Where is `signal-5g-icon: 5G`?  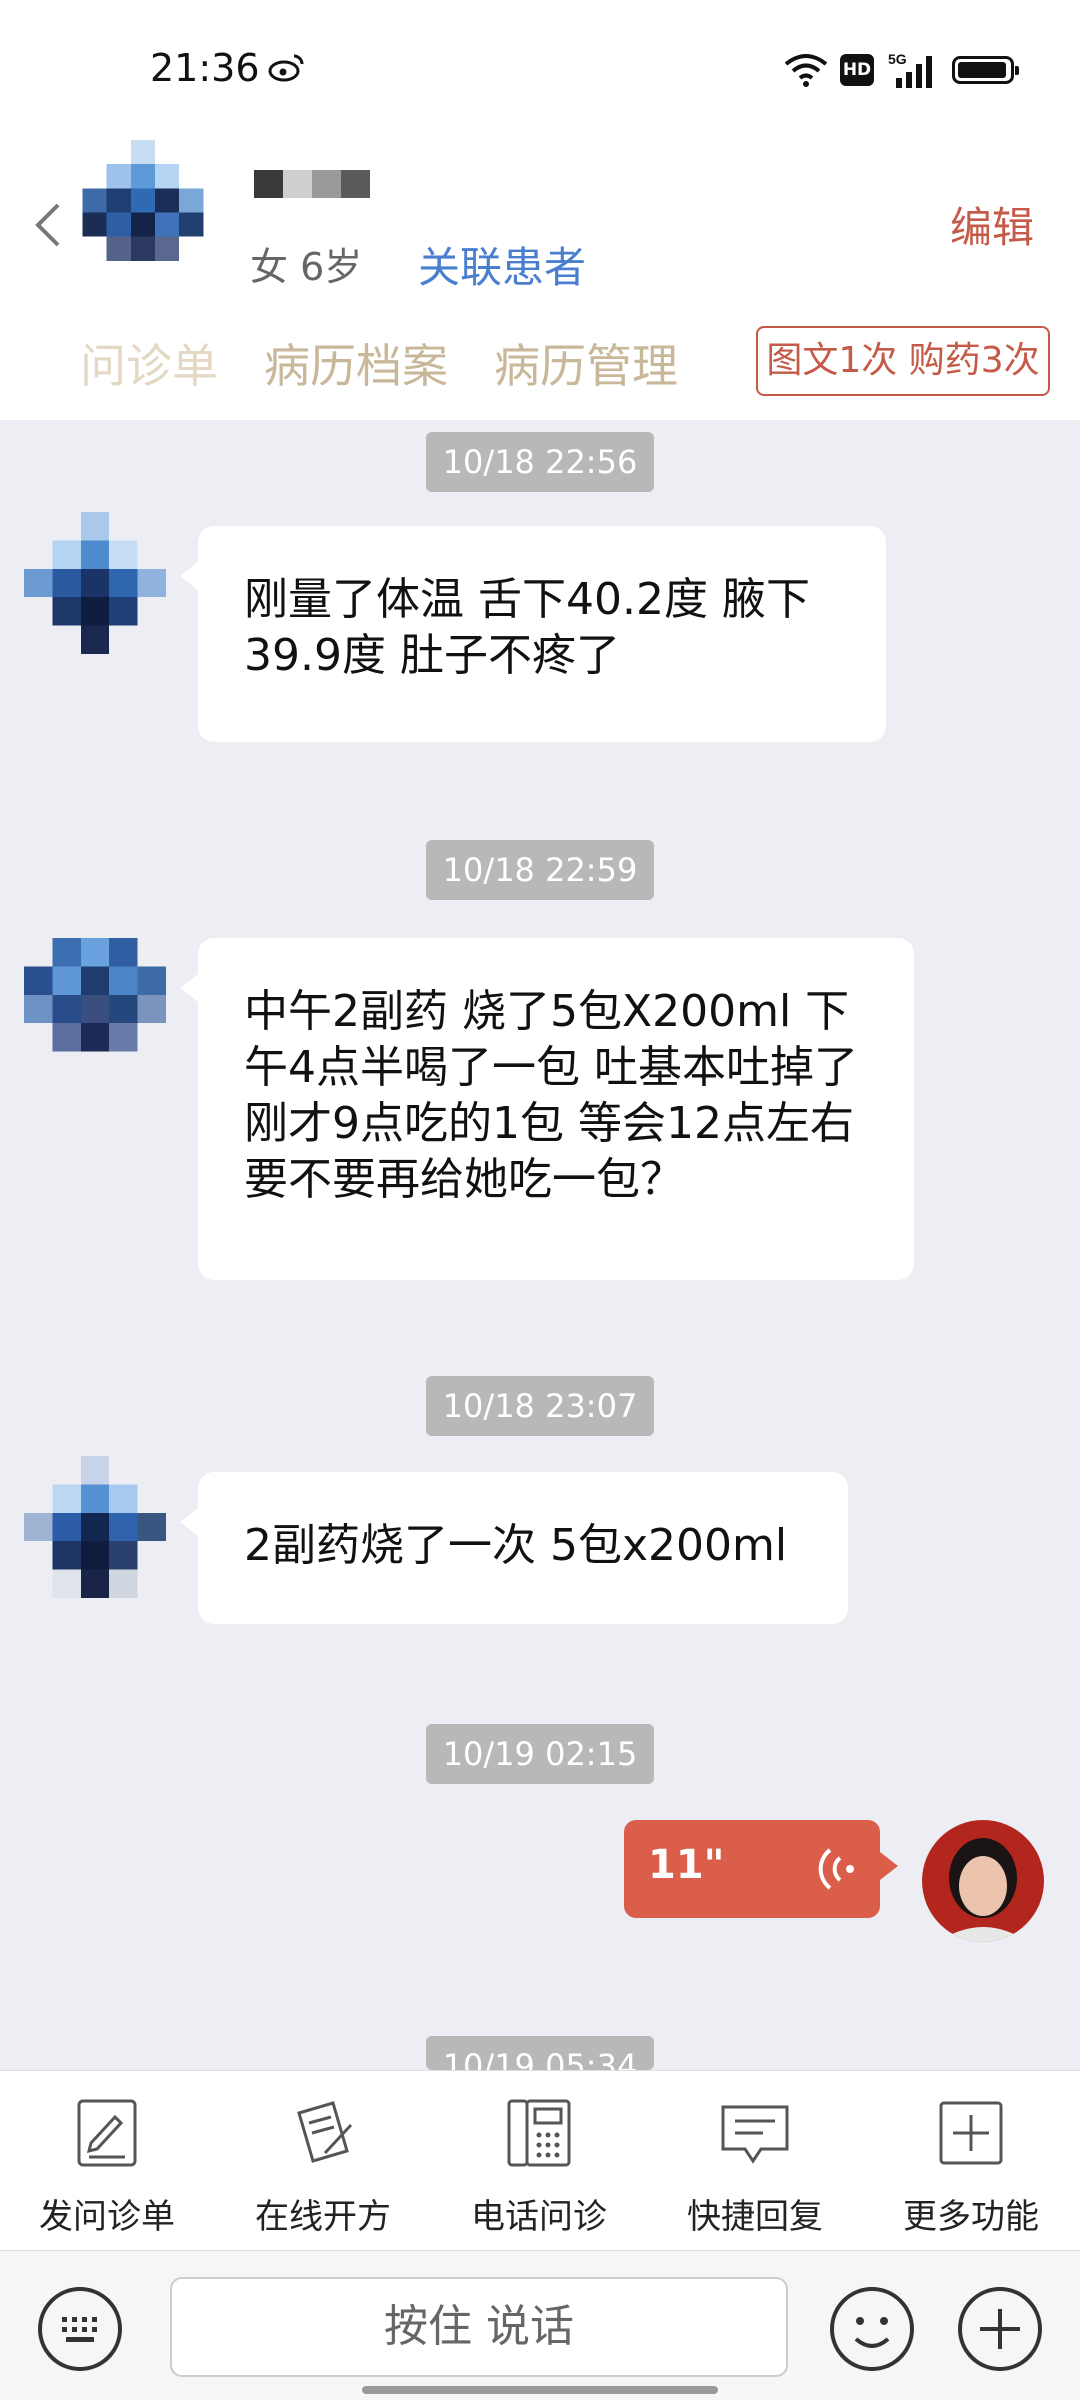 signal-5g-icon: 5G is located at coordinates (910, 69).